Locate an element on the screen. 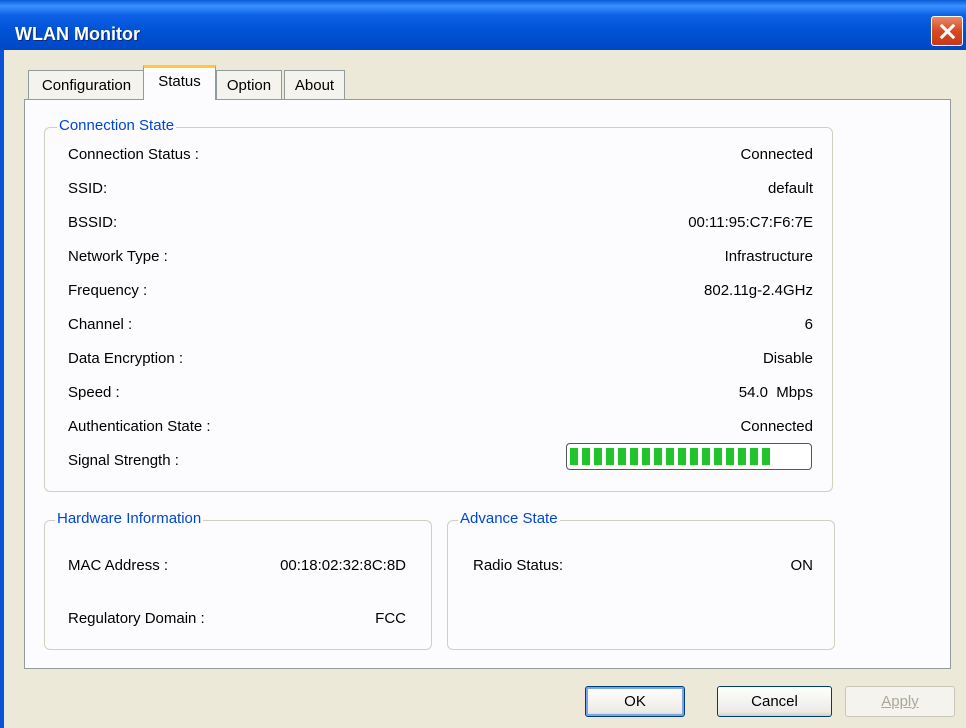  signal-strength-fill is located at coordinates (671, 456).